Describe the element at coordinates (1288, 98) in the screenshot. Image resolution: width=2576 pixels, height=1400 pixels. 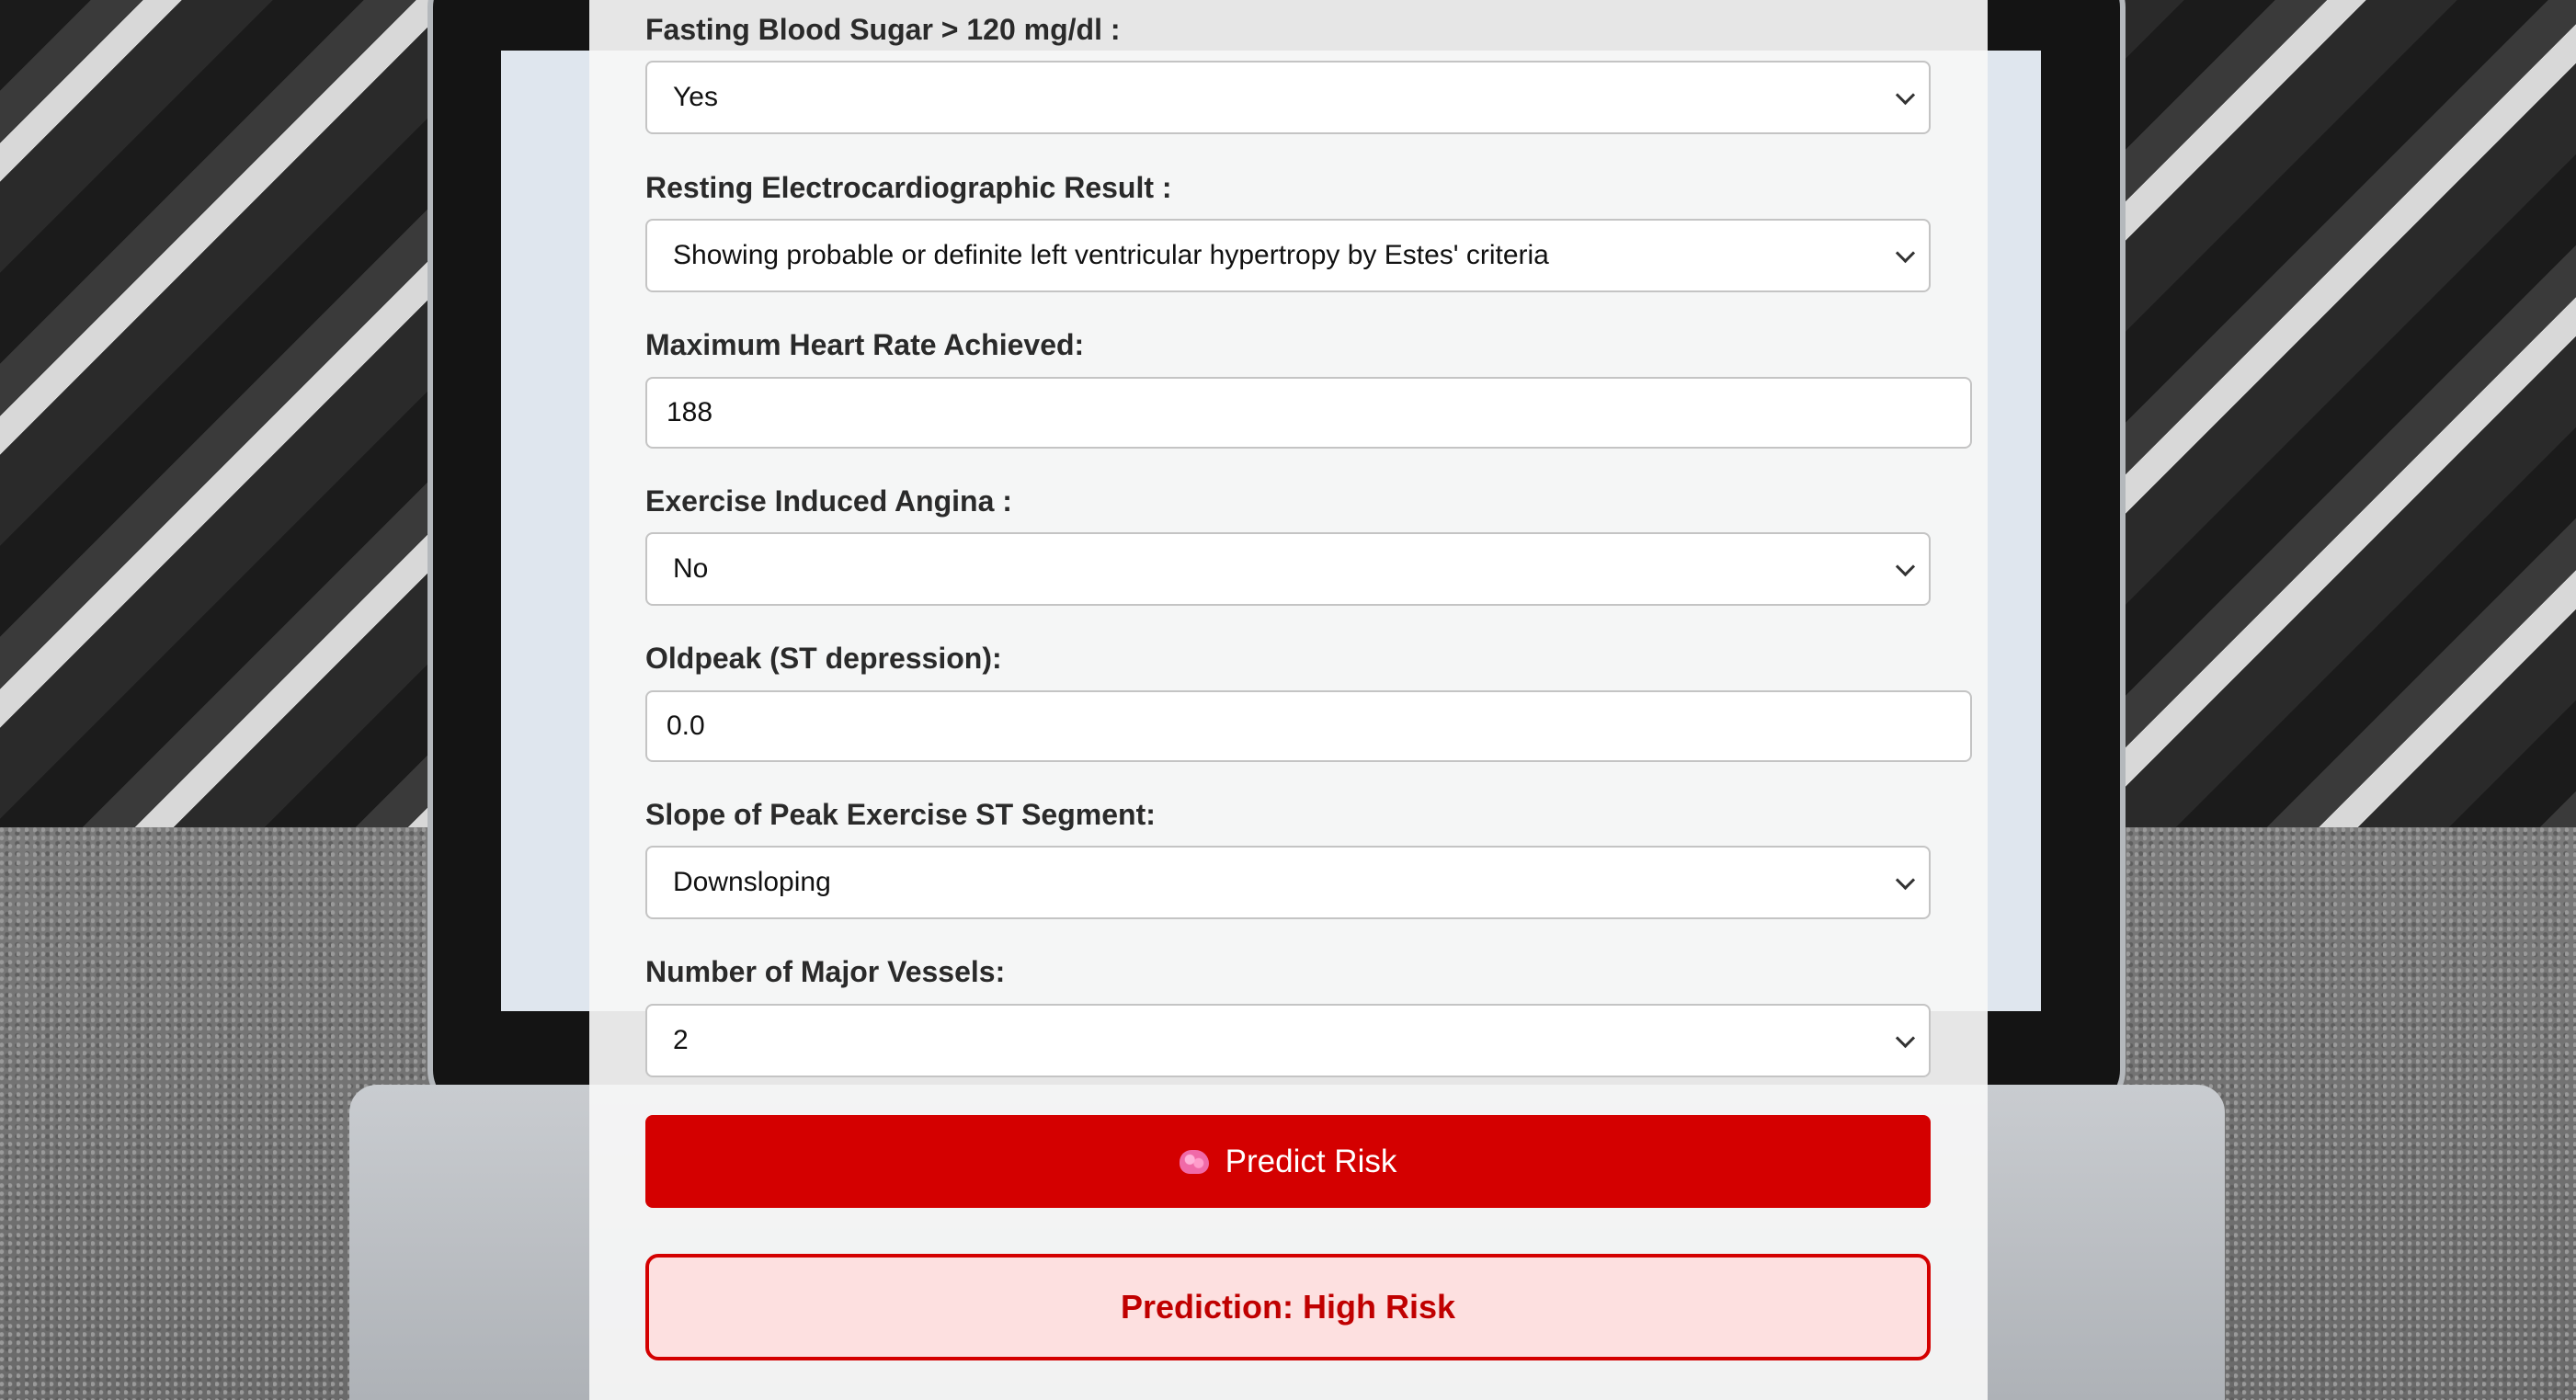
I see `fasting-blood-sugar-select: Yes` at that location.